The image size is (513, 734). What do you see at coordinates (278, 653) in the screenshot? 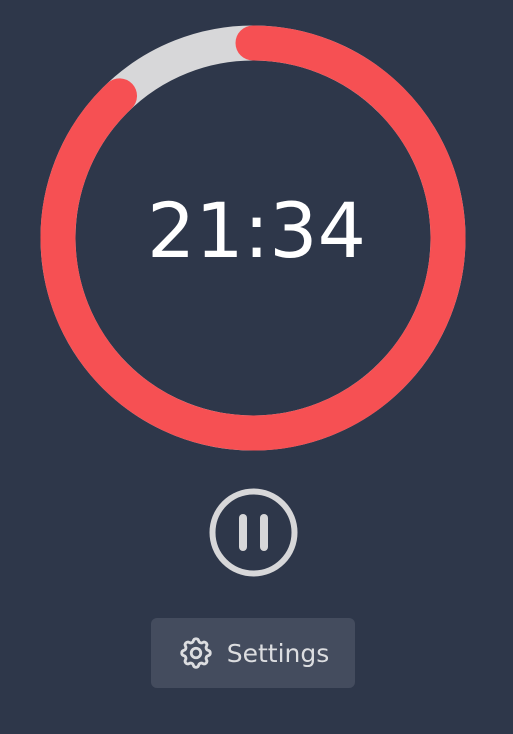
I see `settings-label: Settings` at bounding box center [278, 653].